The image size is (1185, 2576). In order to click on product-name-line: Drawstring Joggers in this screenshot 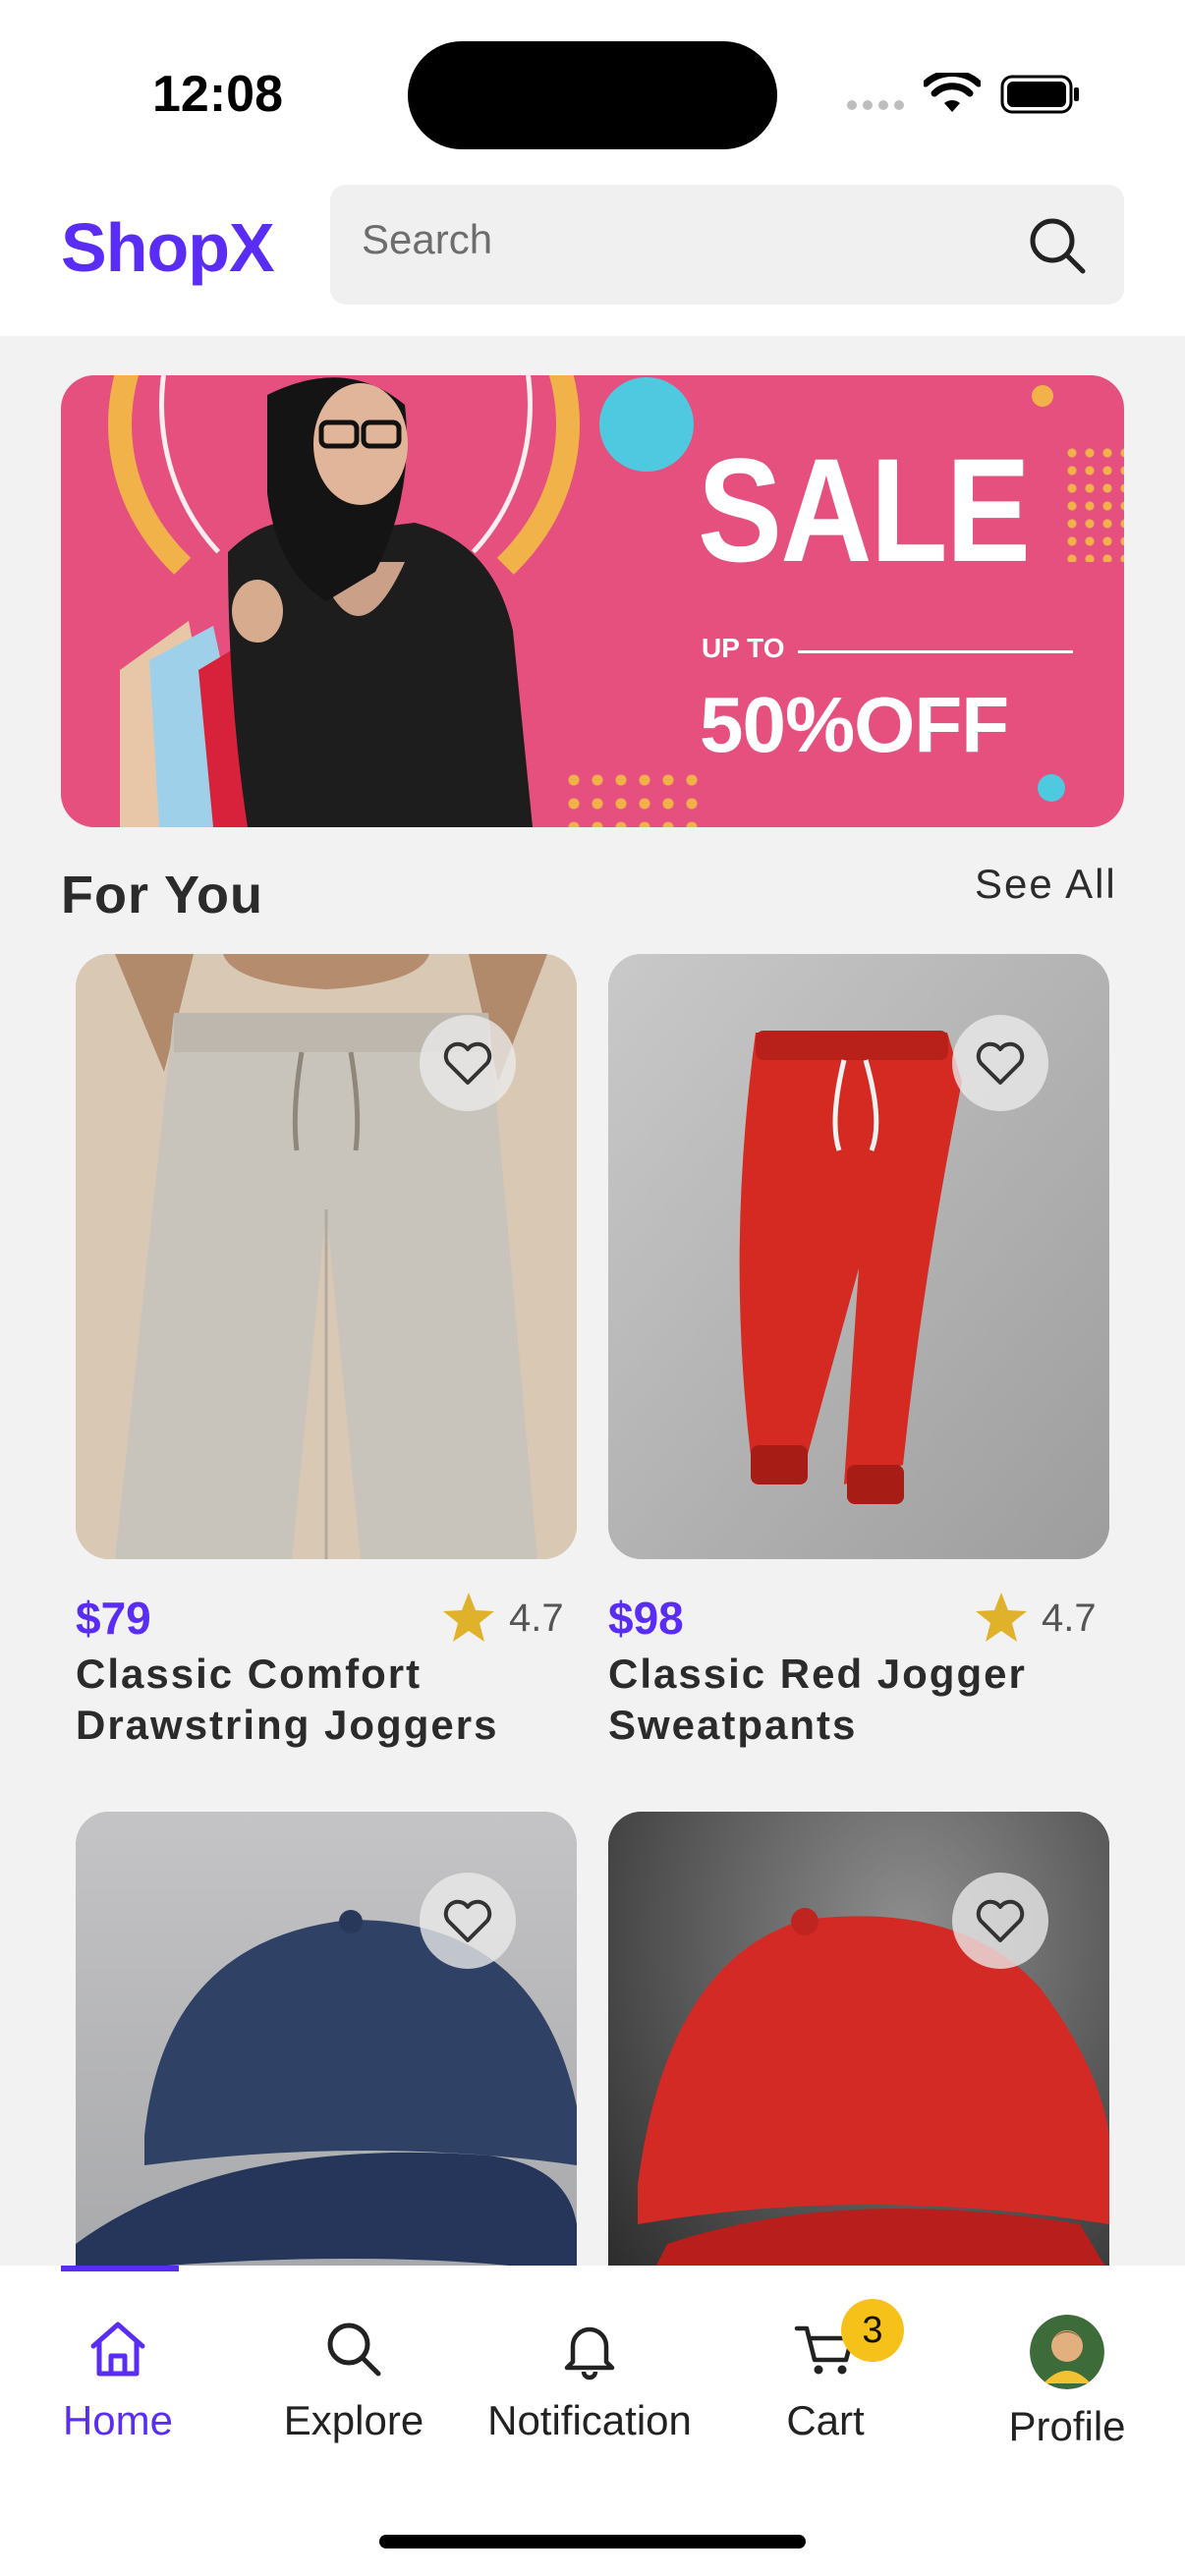, I will do `click(288, 1725)`.